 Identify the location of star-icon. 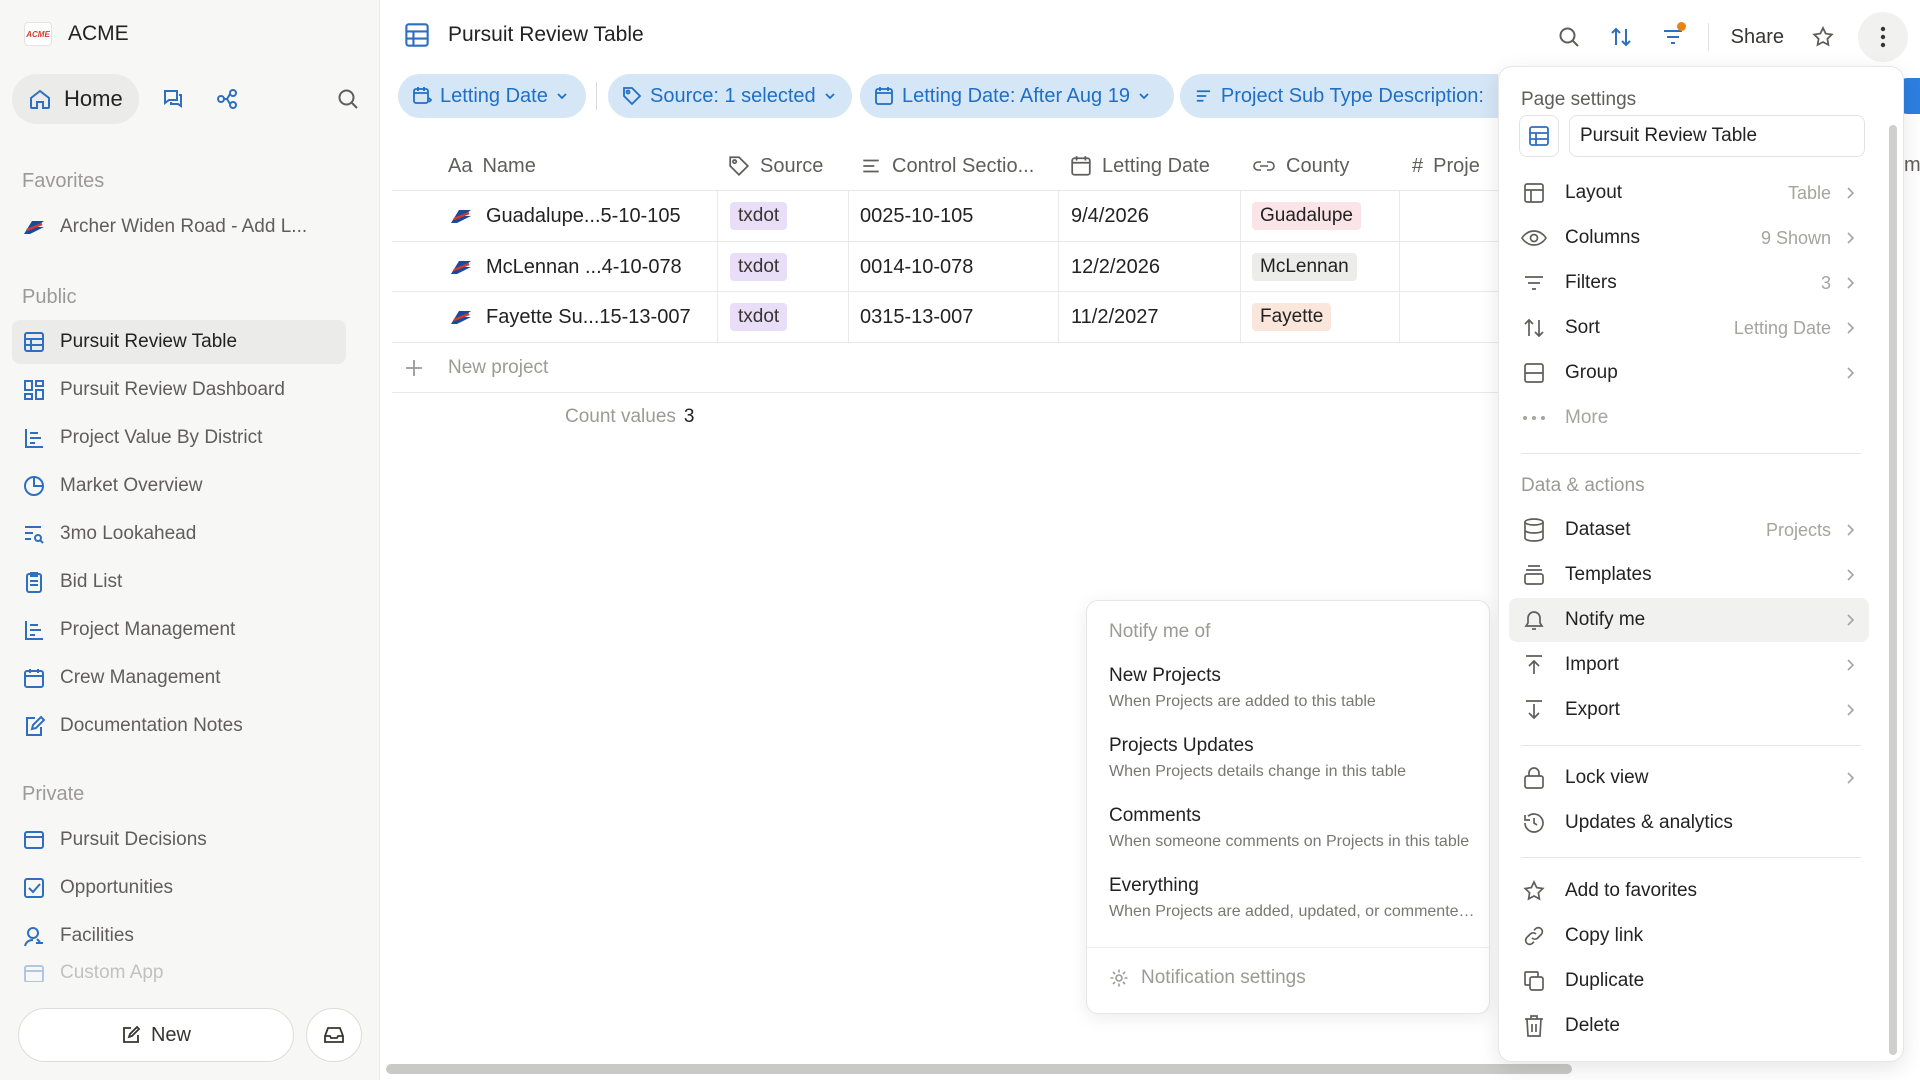
(1823, 37).